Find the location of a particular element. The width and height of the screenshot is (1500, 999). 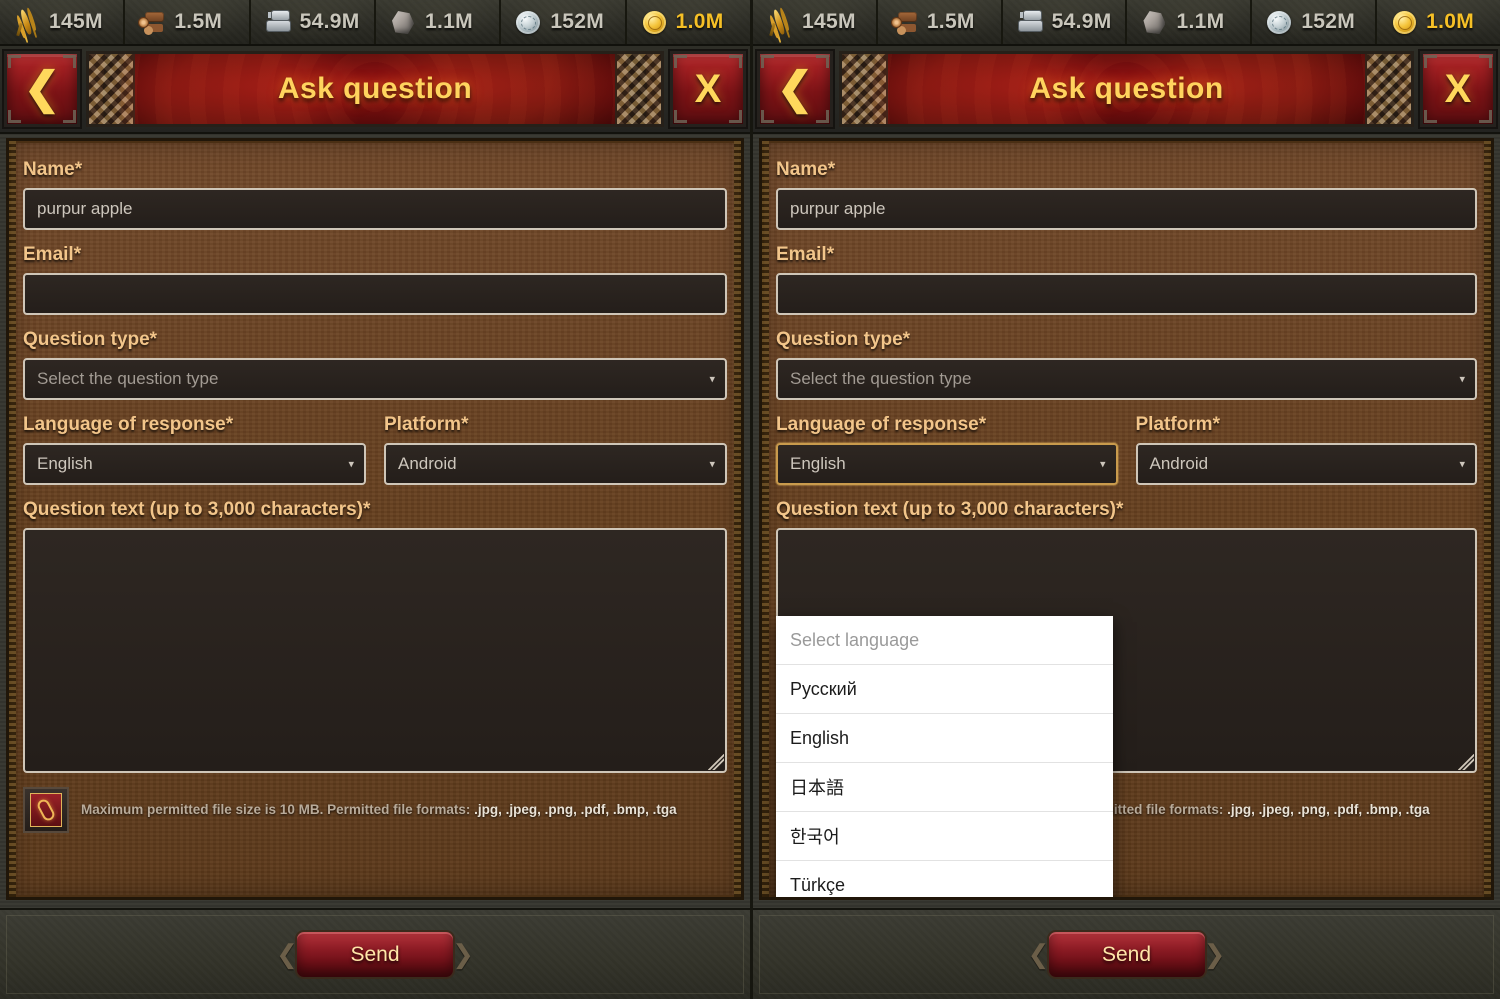

resource-bar-left: 145M 1.5M 54.9M 1.1M 152M 1.0M is located at coordinates (375, 23).